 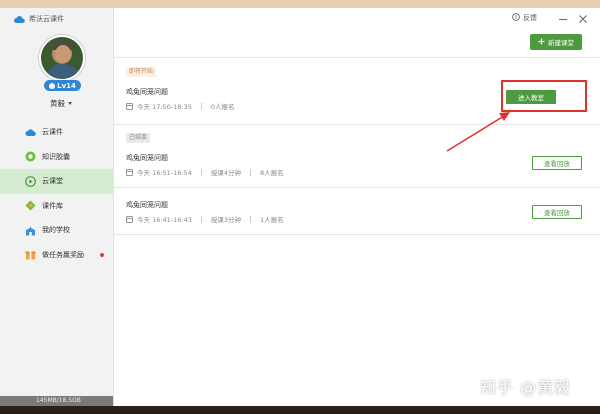 I want to click on play-circle-icon, so click(x=30, y=181).